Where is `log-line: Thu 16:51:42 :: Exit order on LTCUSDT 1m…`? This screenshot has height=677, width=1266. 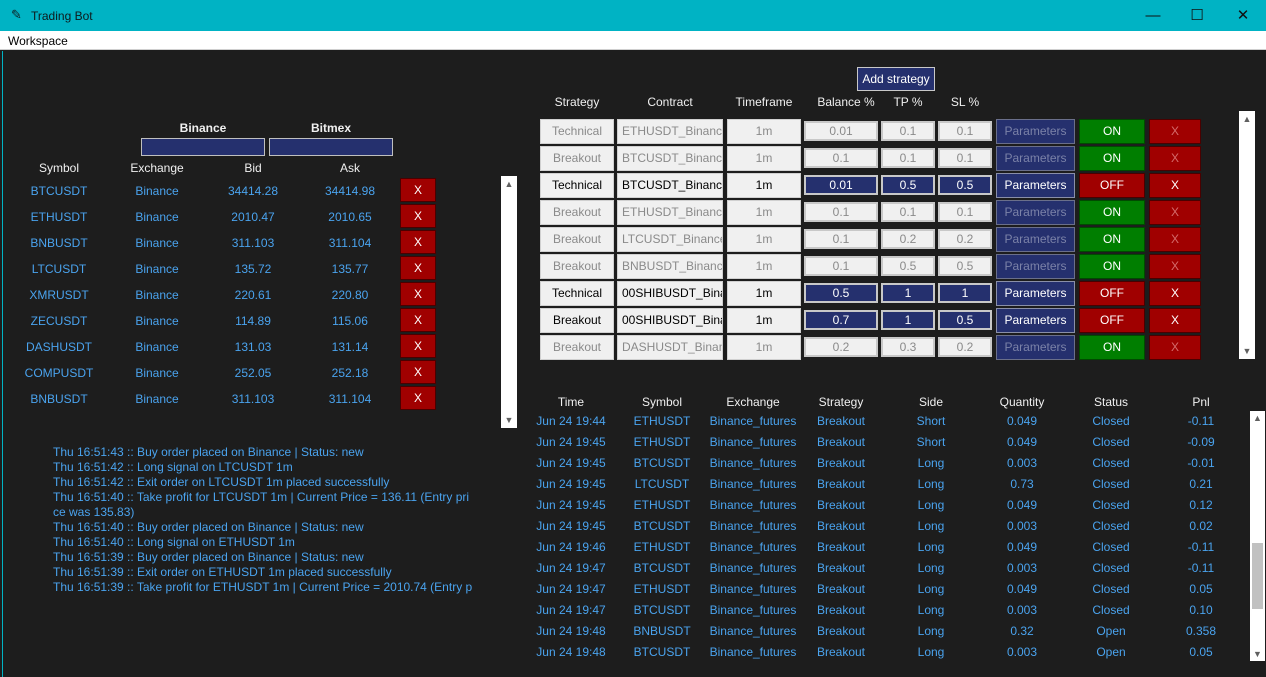
log-line: Thu 16:51:42 :: Exit order on LTCUSDT 1m… is located at coordinates (221, 482).